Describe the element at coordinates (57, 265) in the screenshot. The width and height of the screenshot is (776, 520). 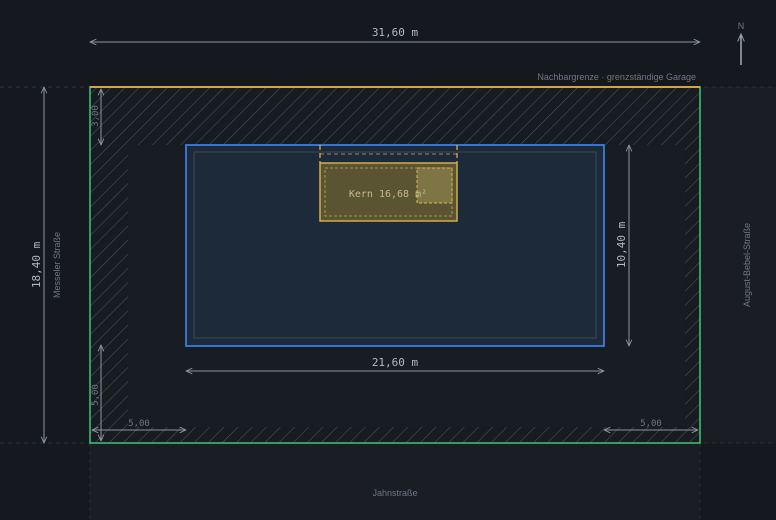
I see `street-west-label: Messeler Straße` at that location.